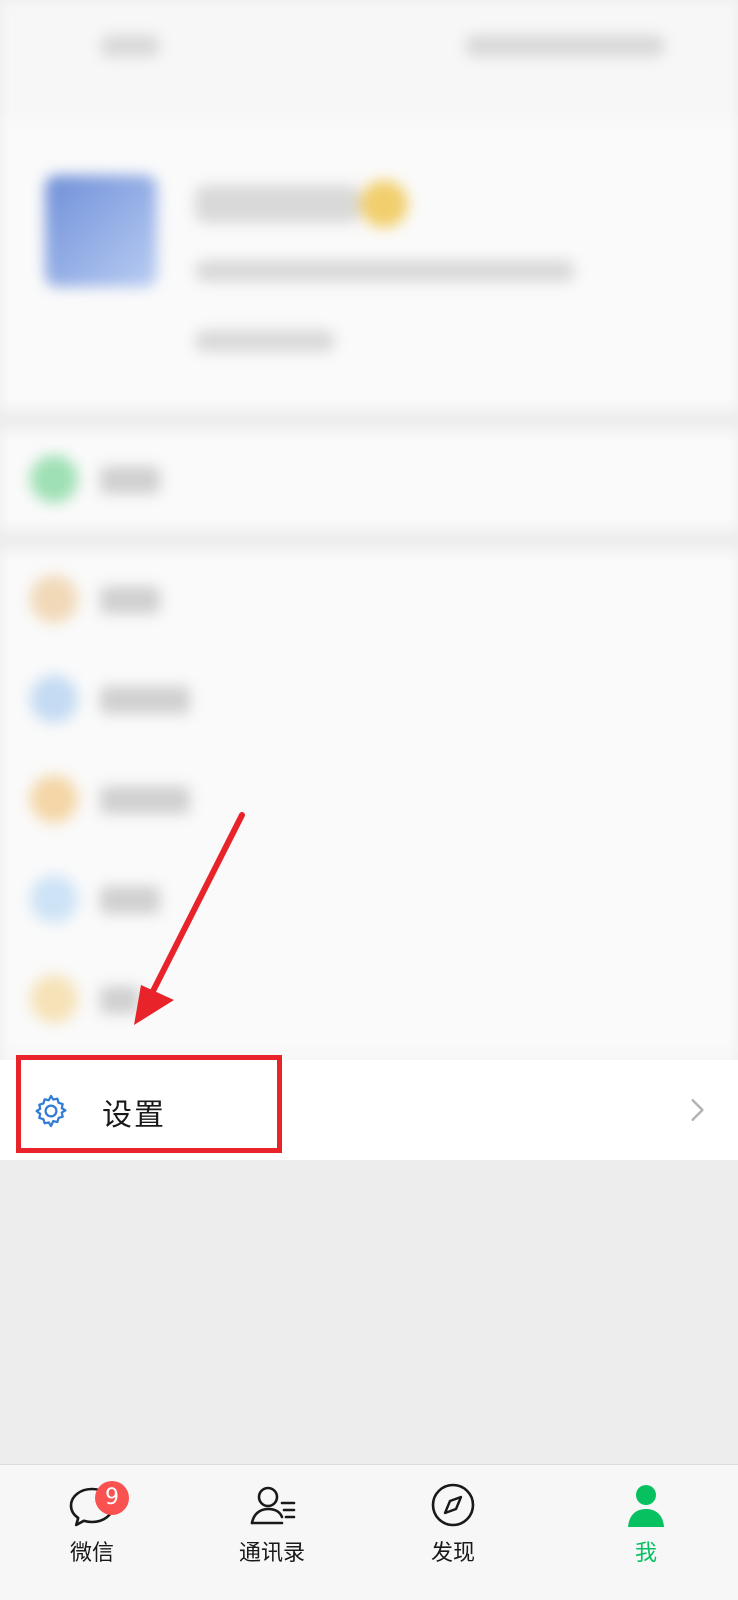 The image size is (738, 1600). Describe the element at coordinates (149, 1104) in the screenshot. I see `highlight-box` at that location.